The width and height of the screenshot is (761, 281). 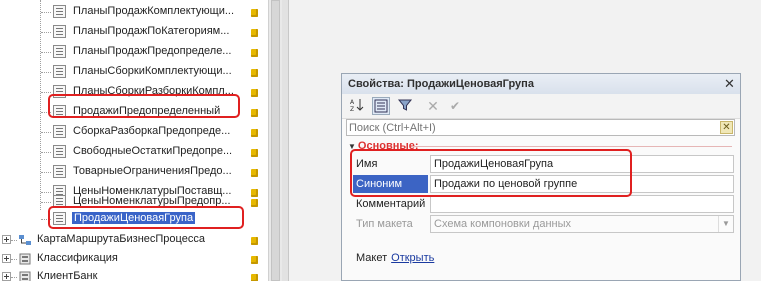 What do you see at coordinates (582, 224) in the screenshot?
I see `layout-type-select: Схема компоновки данных ▼` at bounding box center [582, 224].